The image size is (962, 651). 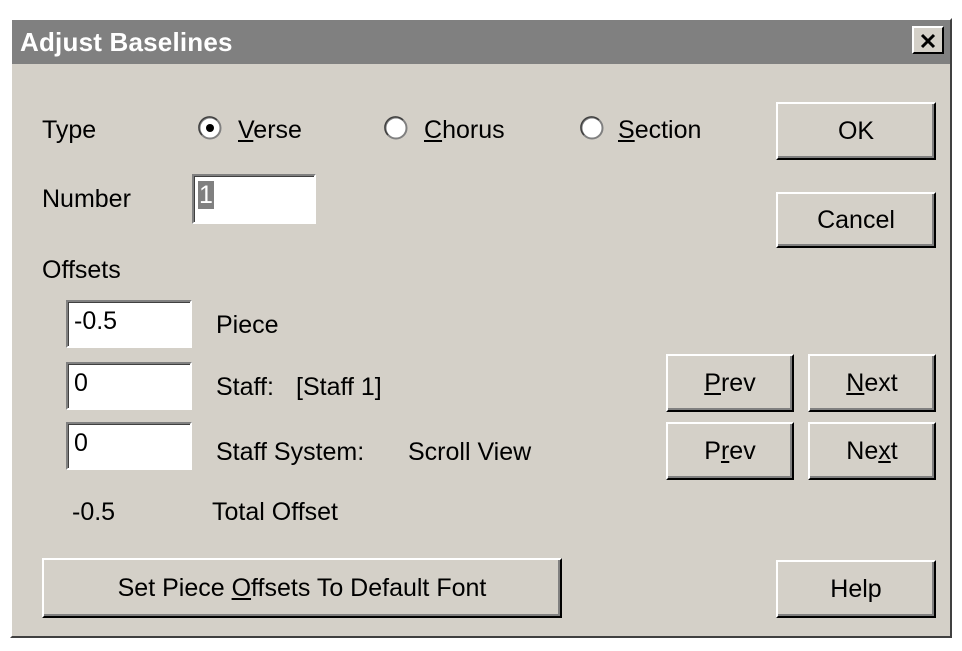 I want to click on staff-prev-button-label: Prev, so click(x=730, y=382).